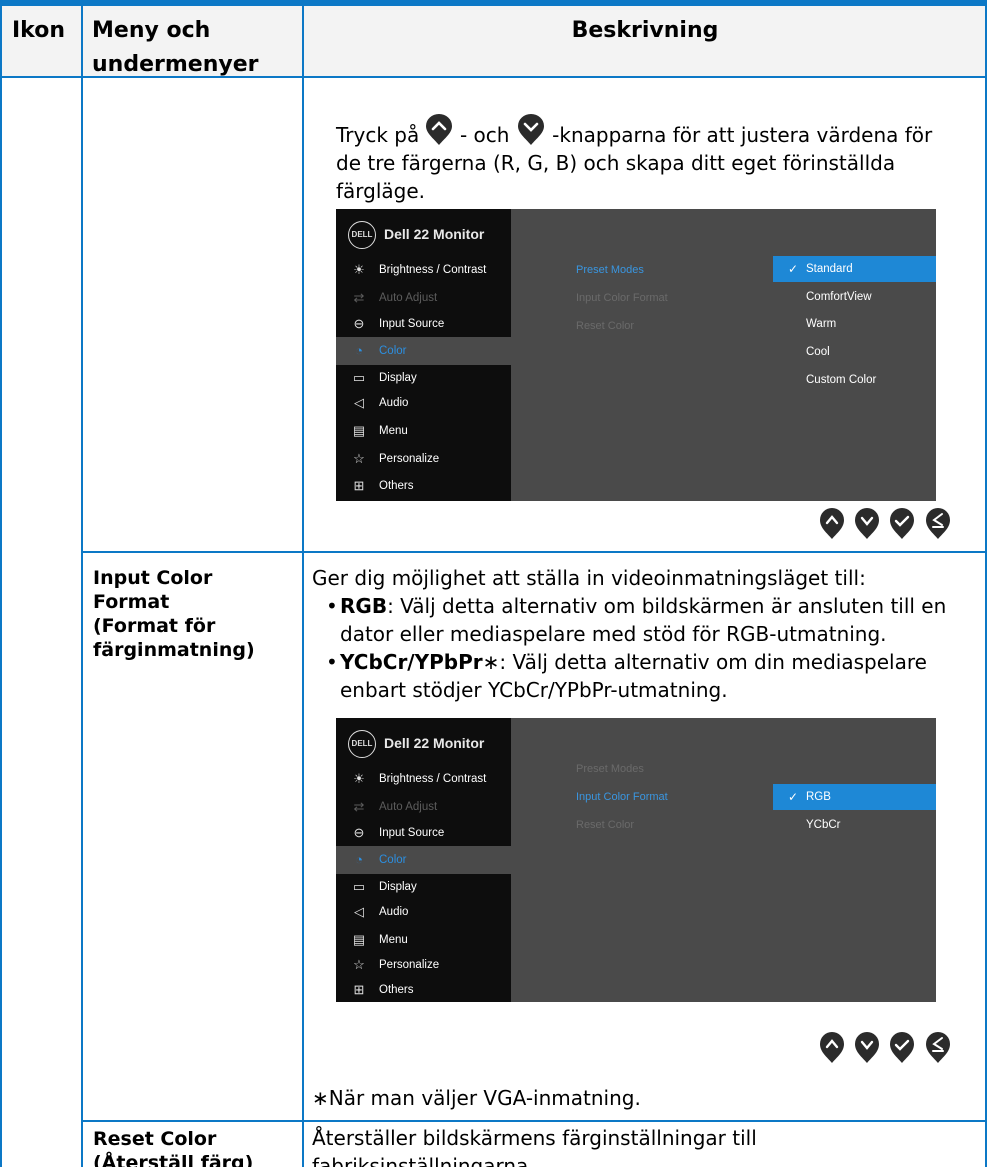 This screenshot has height=1167, width=987. I want to click on header-ikon-label: Ikon, so click(39, 30).